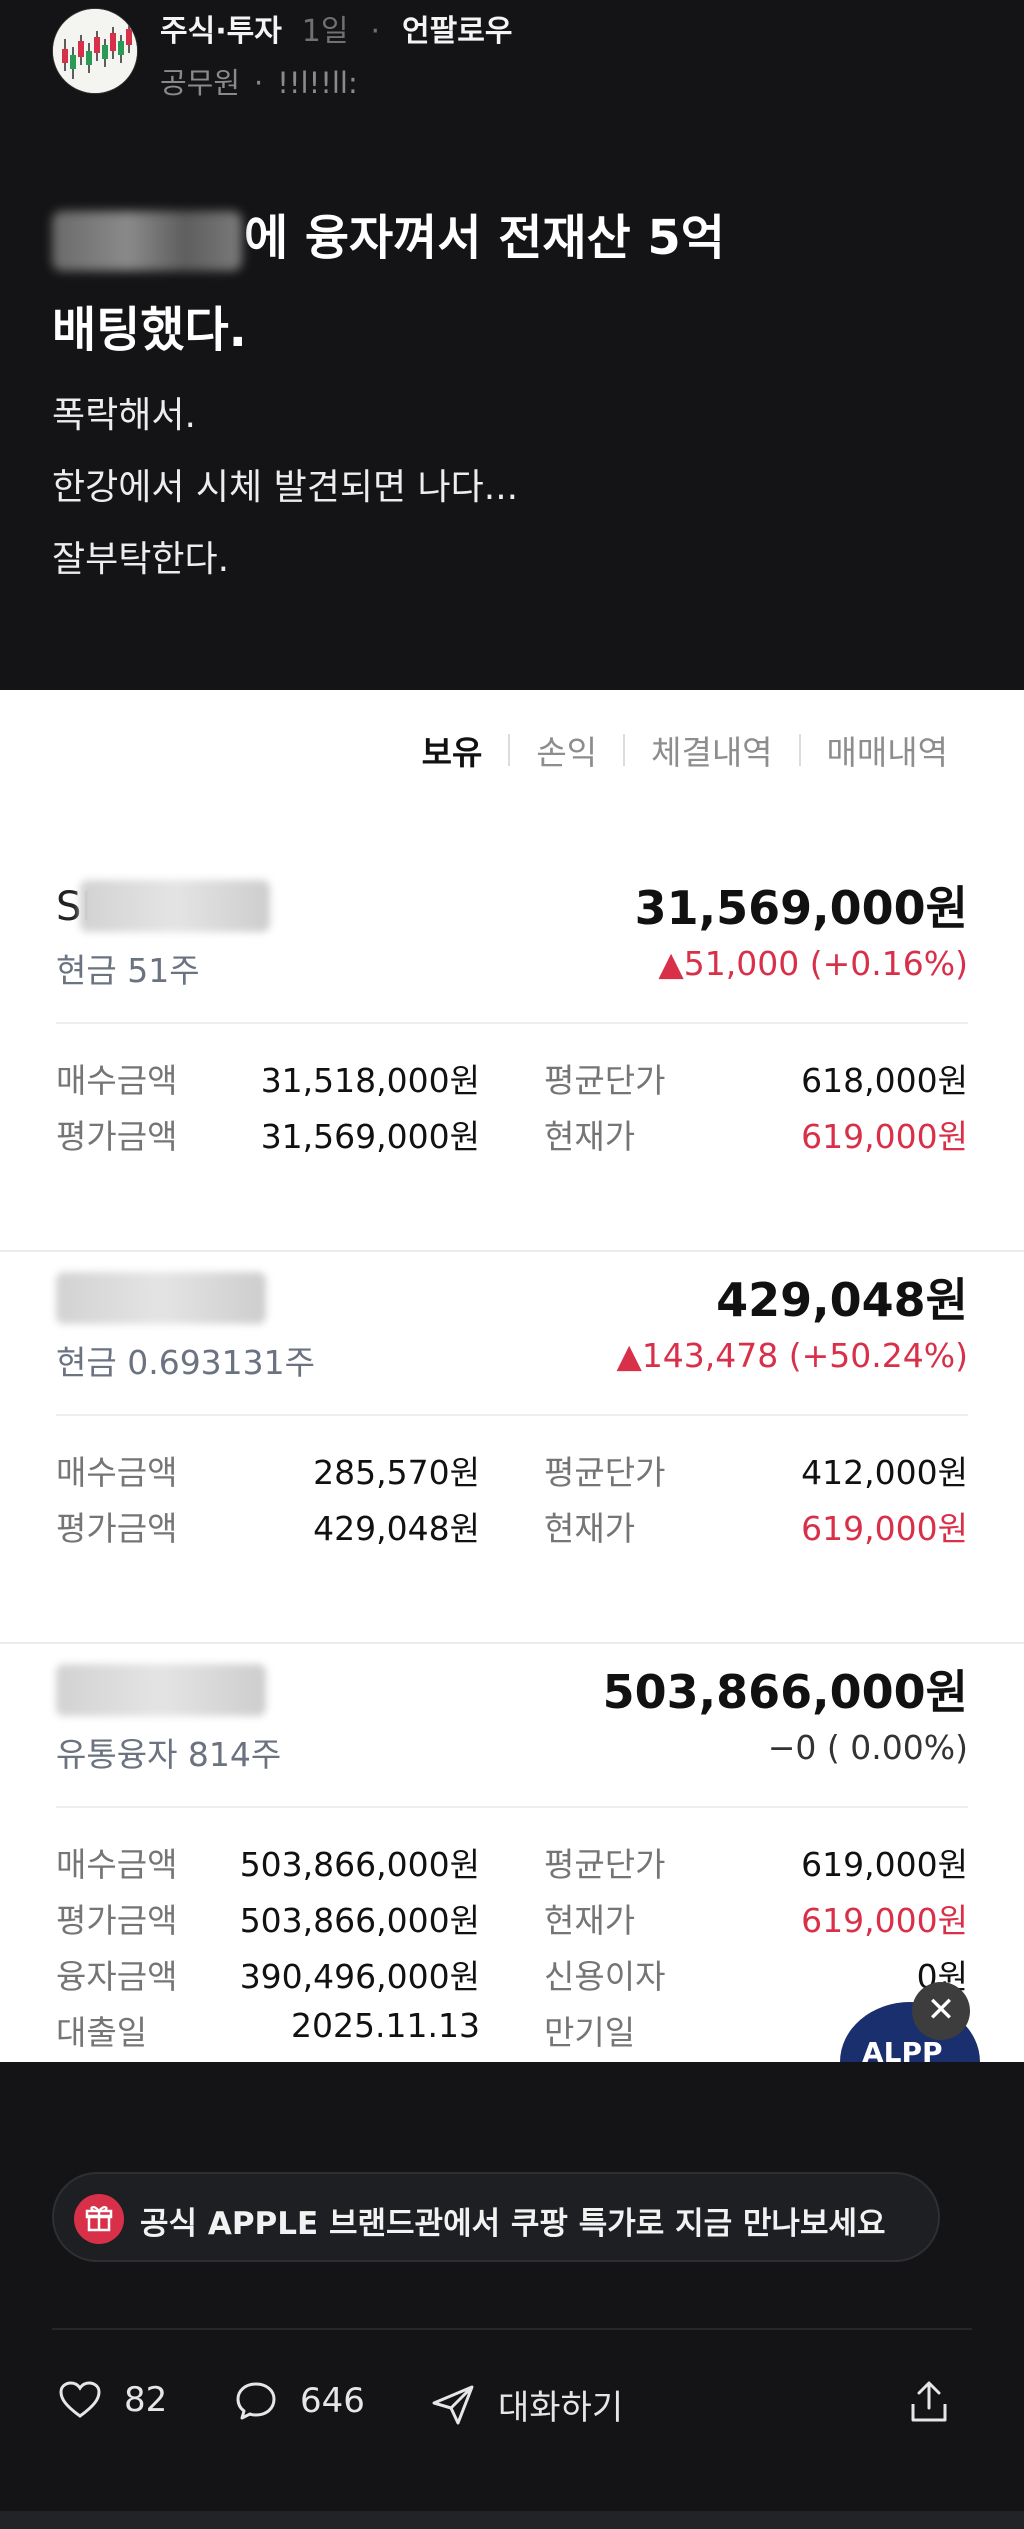  What do you see at coordinates (792, 1355) in the screenshot?
I see `holding-change: ▲143,478 (+50.24%)` at bounding box center [792, 1355].